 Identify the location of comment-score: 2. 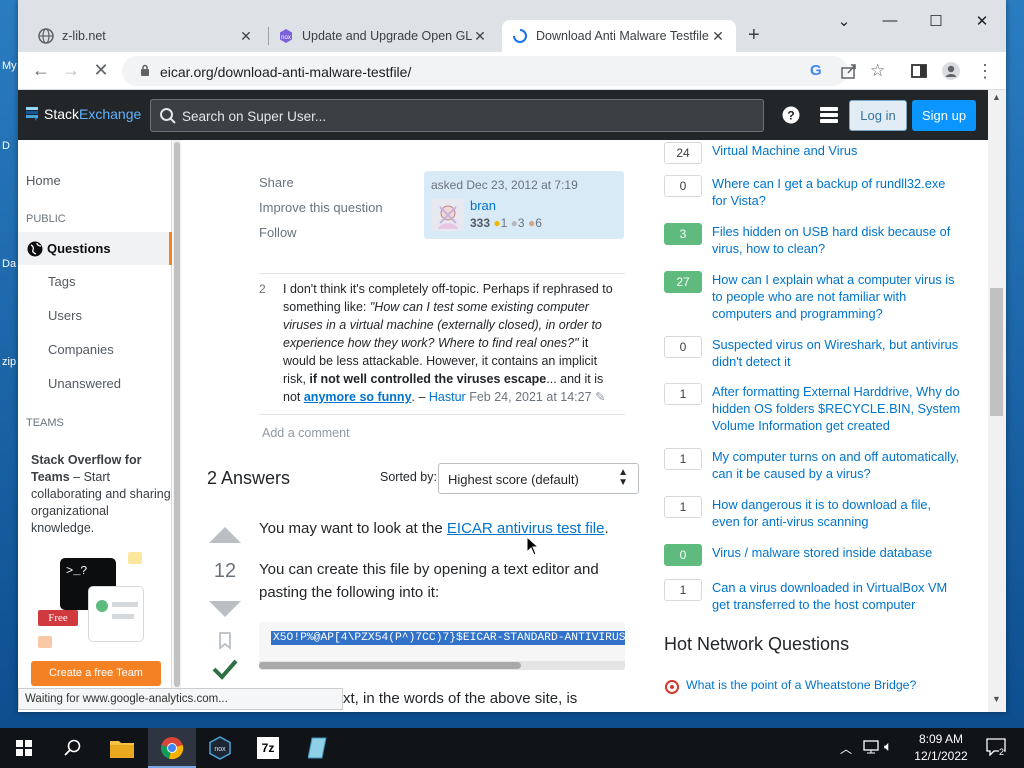
(262, 289).